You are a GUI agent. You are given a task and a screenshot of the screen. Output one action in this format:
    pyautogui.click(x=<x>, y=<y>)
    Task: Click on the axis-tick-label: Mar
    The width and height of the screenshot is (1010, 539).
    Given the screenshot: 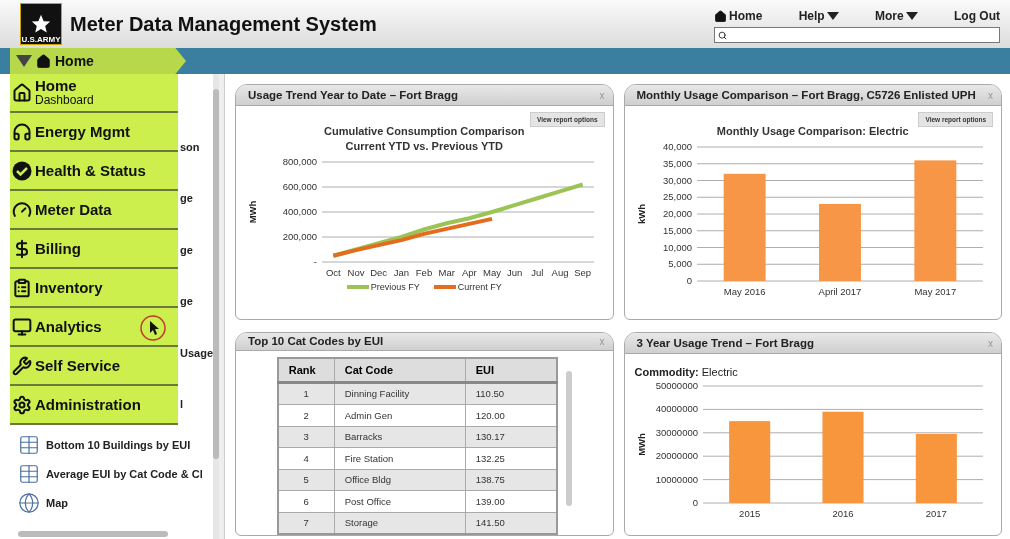 What is the action you would take?
    pyautogui.click(x=447, y=272)
    